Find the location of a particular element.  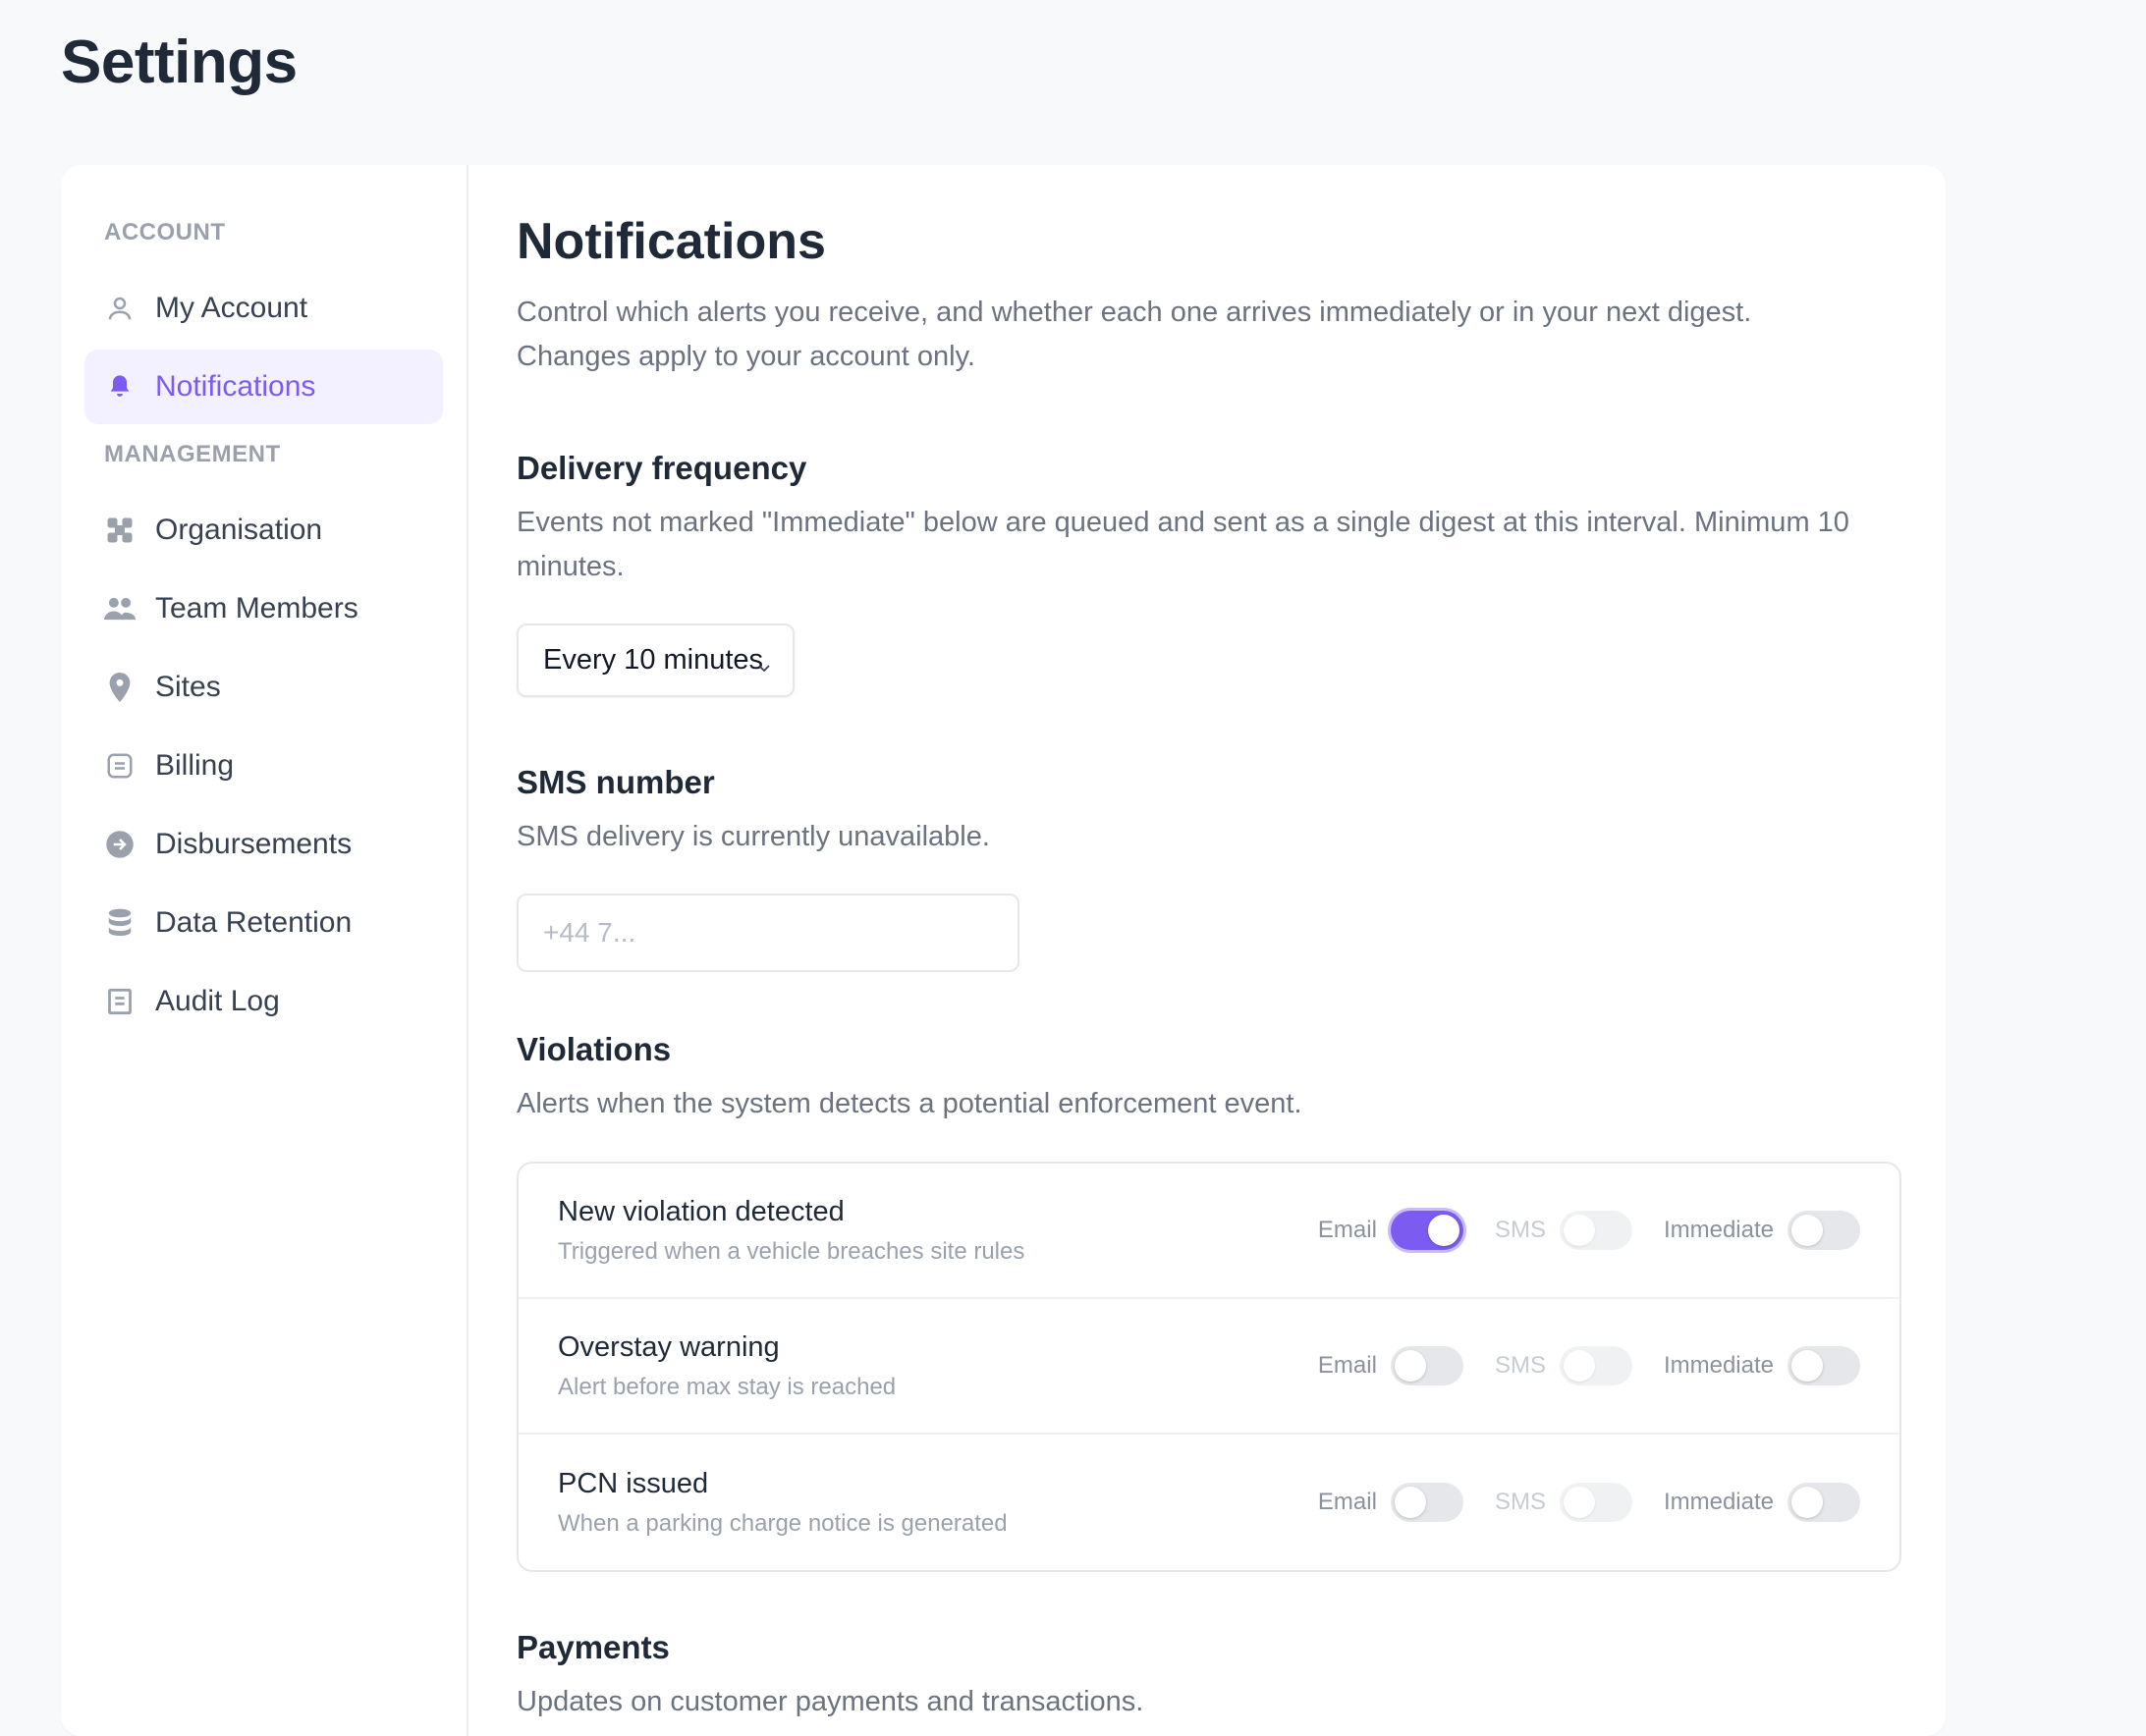

bell-icon is located at coordinates (120, 387).